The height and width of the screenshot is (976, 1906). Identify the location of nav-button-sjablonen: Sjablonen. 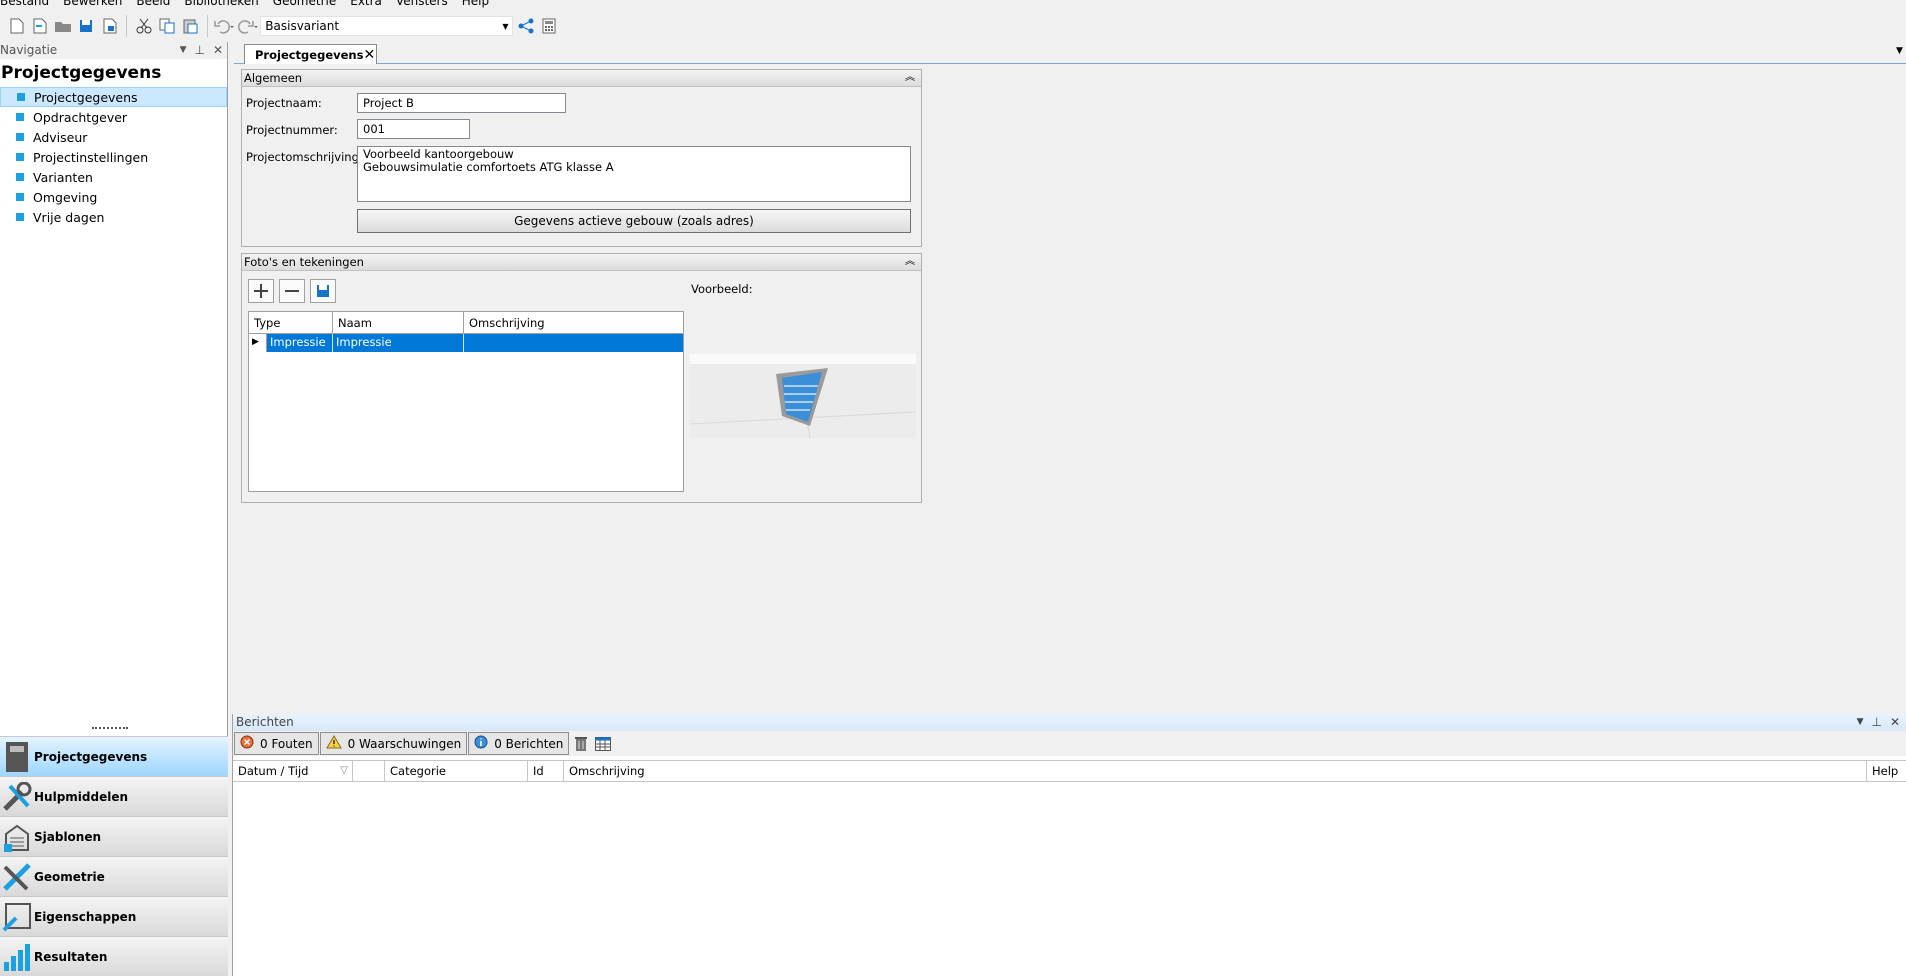
(114, 836).